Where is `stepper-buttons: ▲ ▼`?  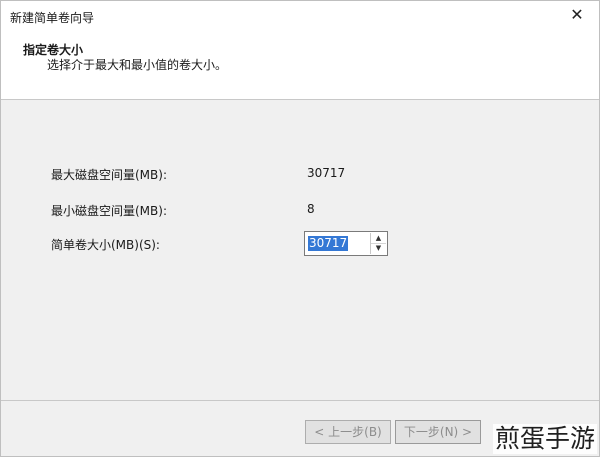
stepper-buttons: ▲ ▼ is located at coordinates (378, 243).